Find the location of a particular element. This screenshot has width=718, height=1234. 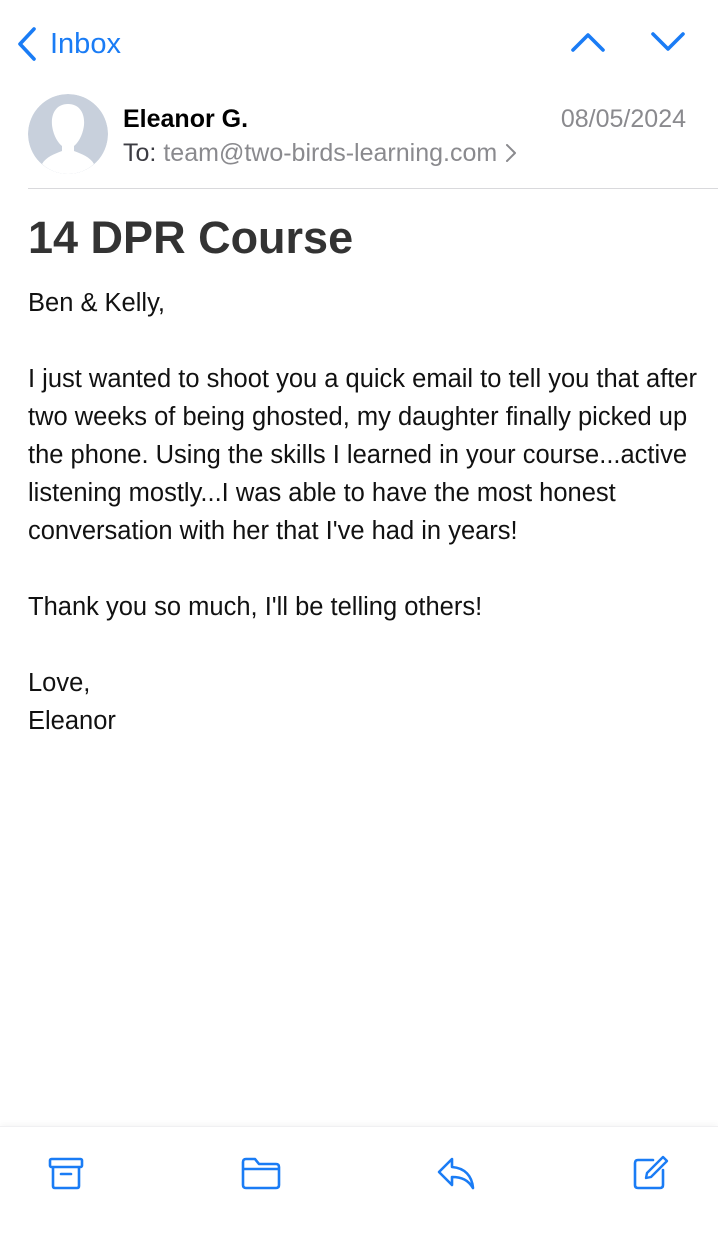

back-to-inbox-button: Inbox is located at coordinates (68, 44).